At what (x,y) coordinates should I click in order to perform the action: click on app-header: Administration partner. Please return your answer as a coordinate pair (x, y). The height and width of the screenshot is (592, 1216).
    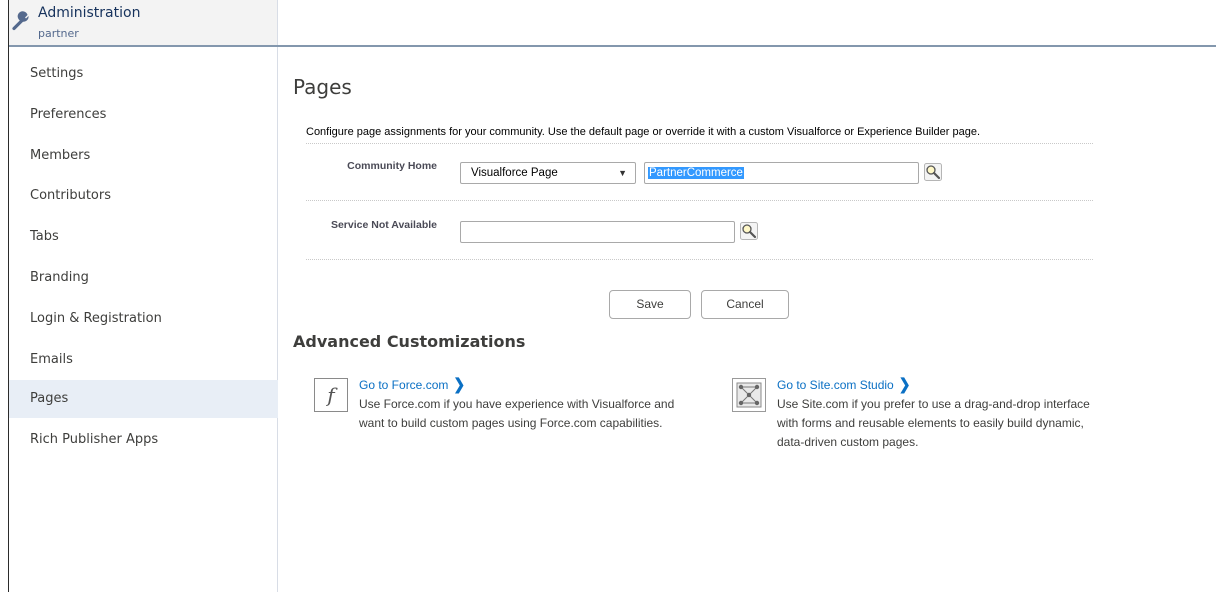
    Looking at the image, I should click on (612, 23).